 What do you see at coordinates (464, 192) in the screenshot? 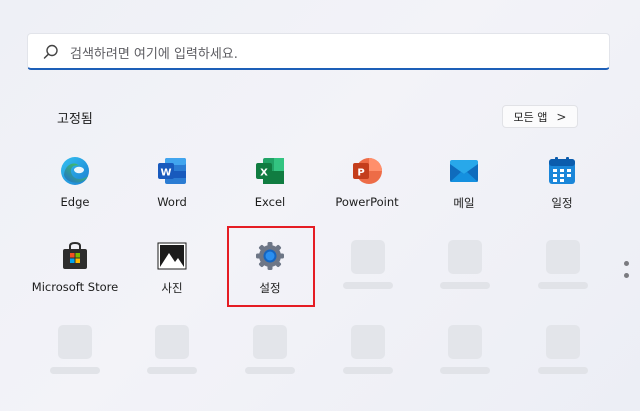
I see `app-tile-mail: 메일` at bounding box center [464, 192].